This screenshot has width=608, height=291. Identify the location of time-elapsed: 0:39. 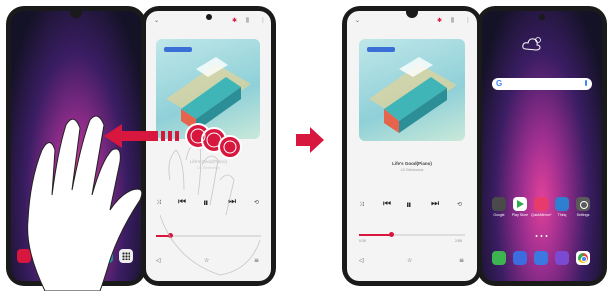
(362, 241).